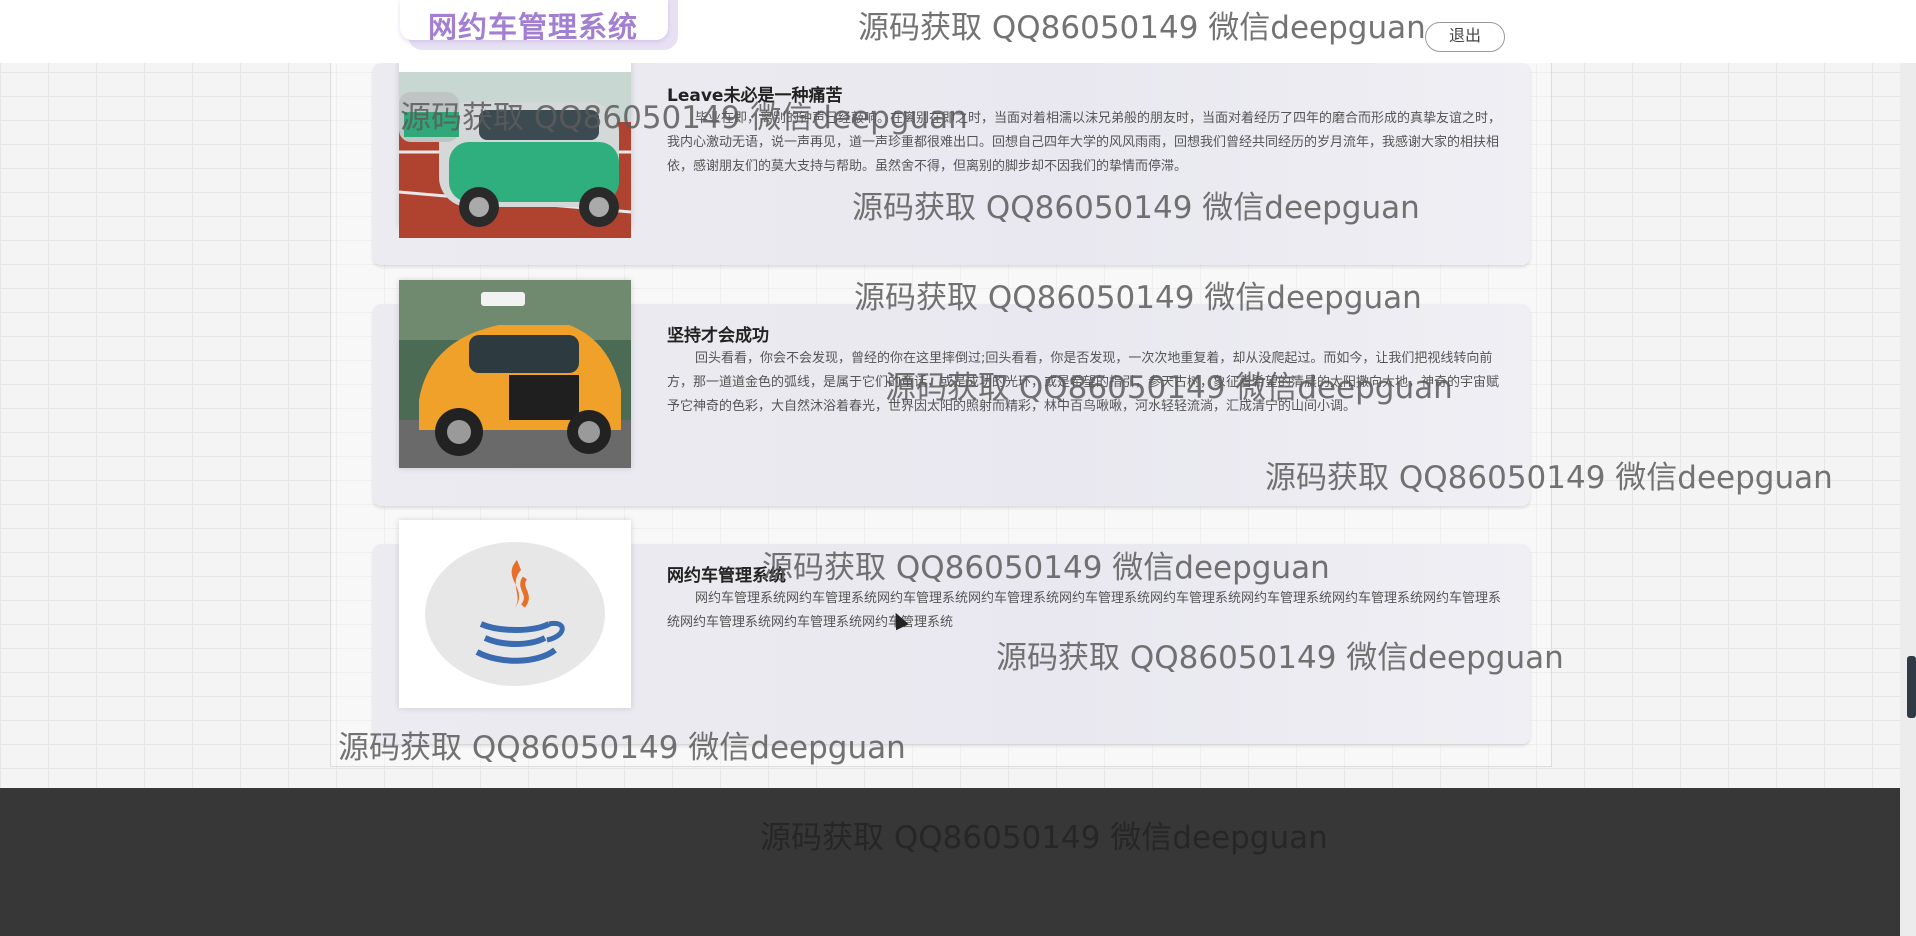 The image size is (1916, 936). What do you see at coordinates (515, 155) in the screenshot?
I see `green-taxi-photo` at bounding box center [515, 155].